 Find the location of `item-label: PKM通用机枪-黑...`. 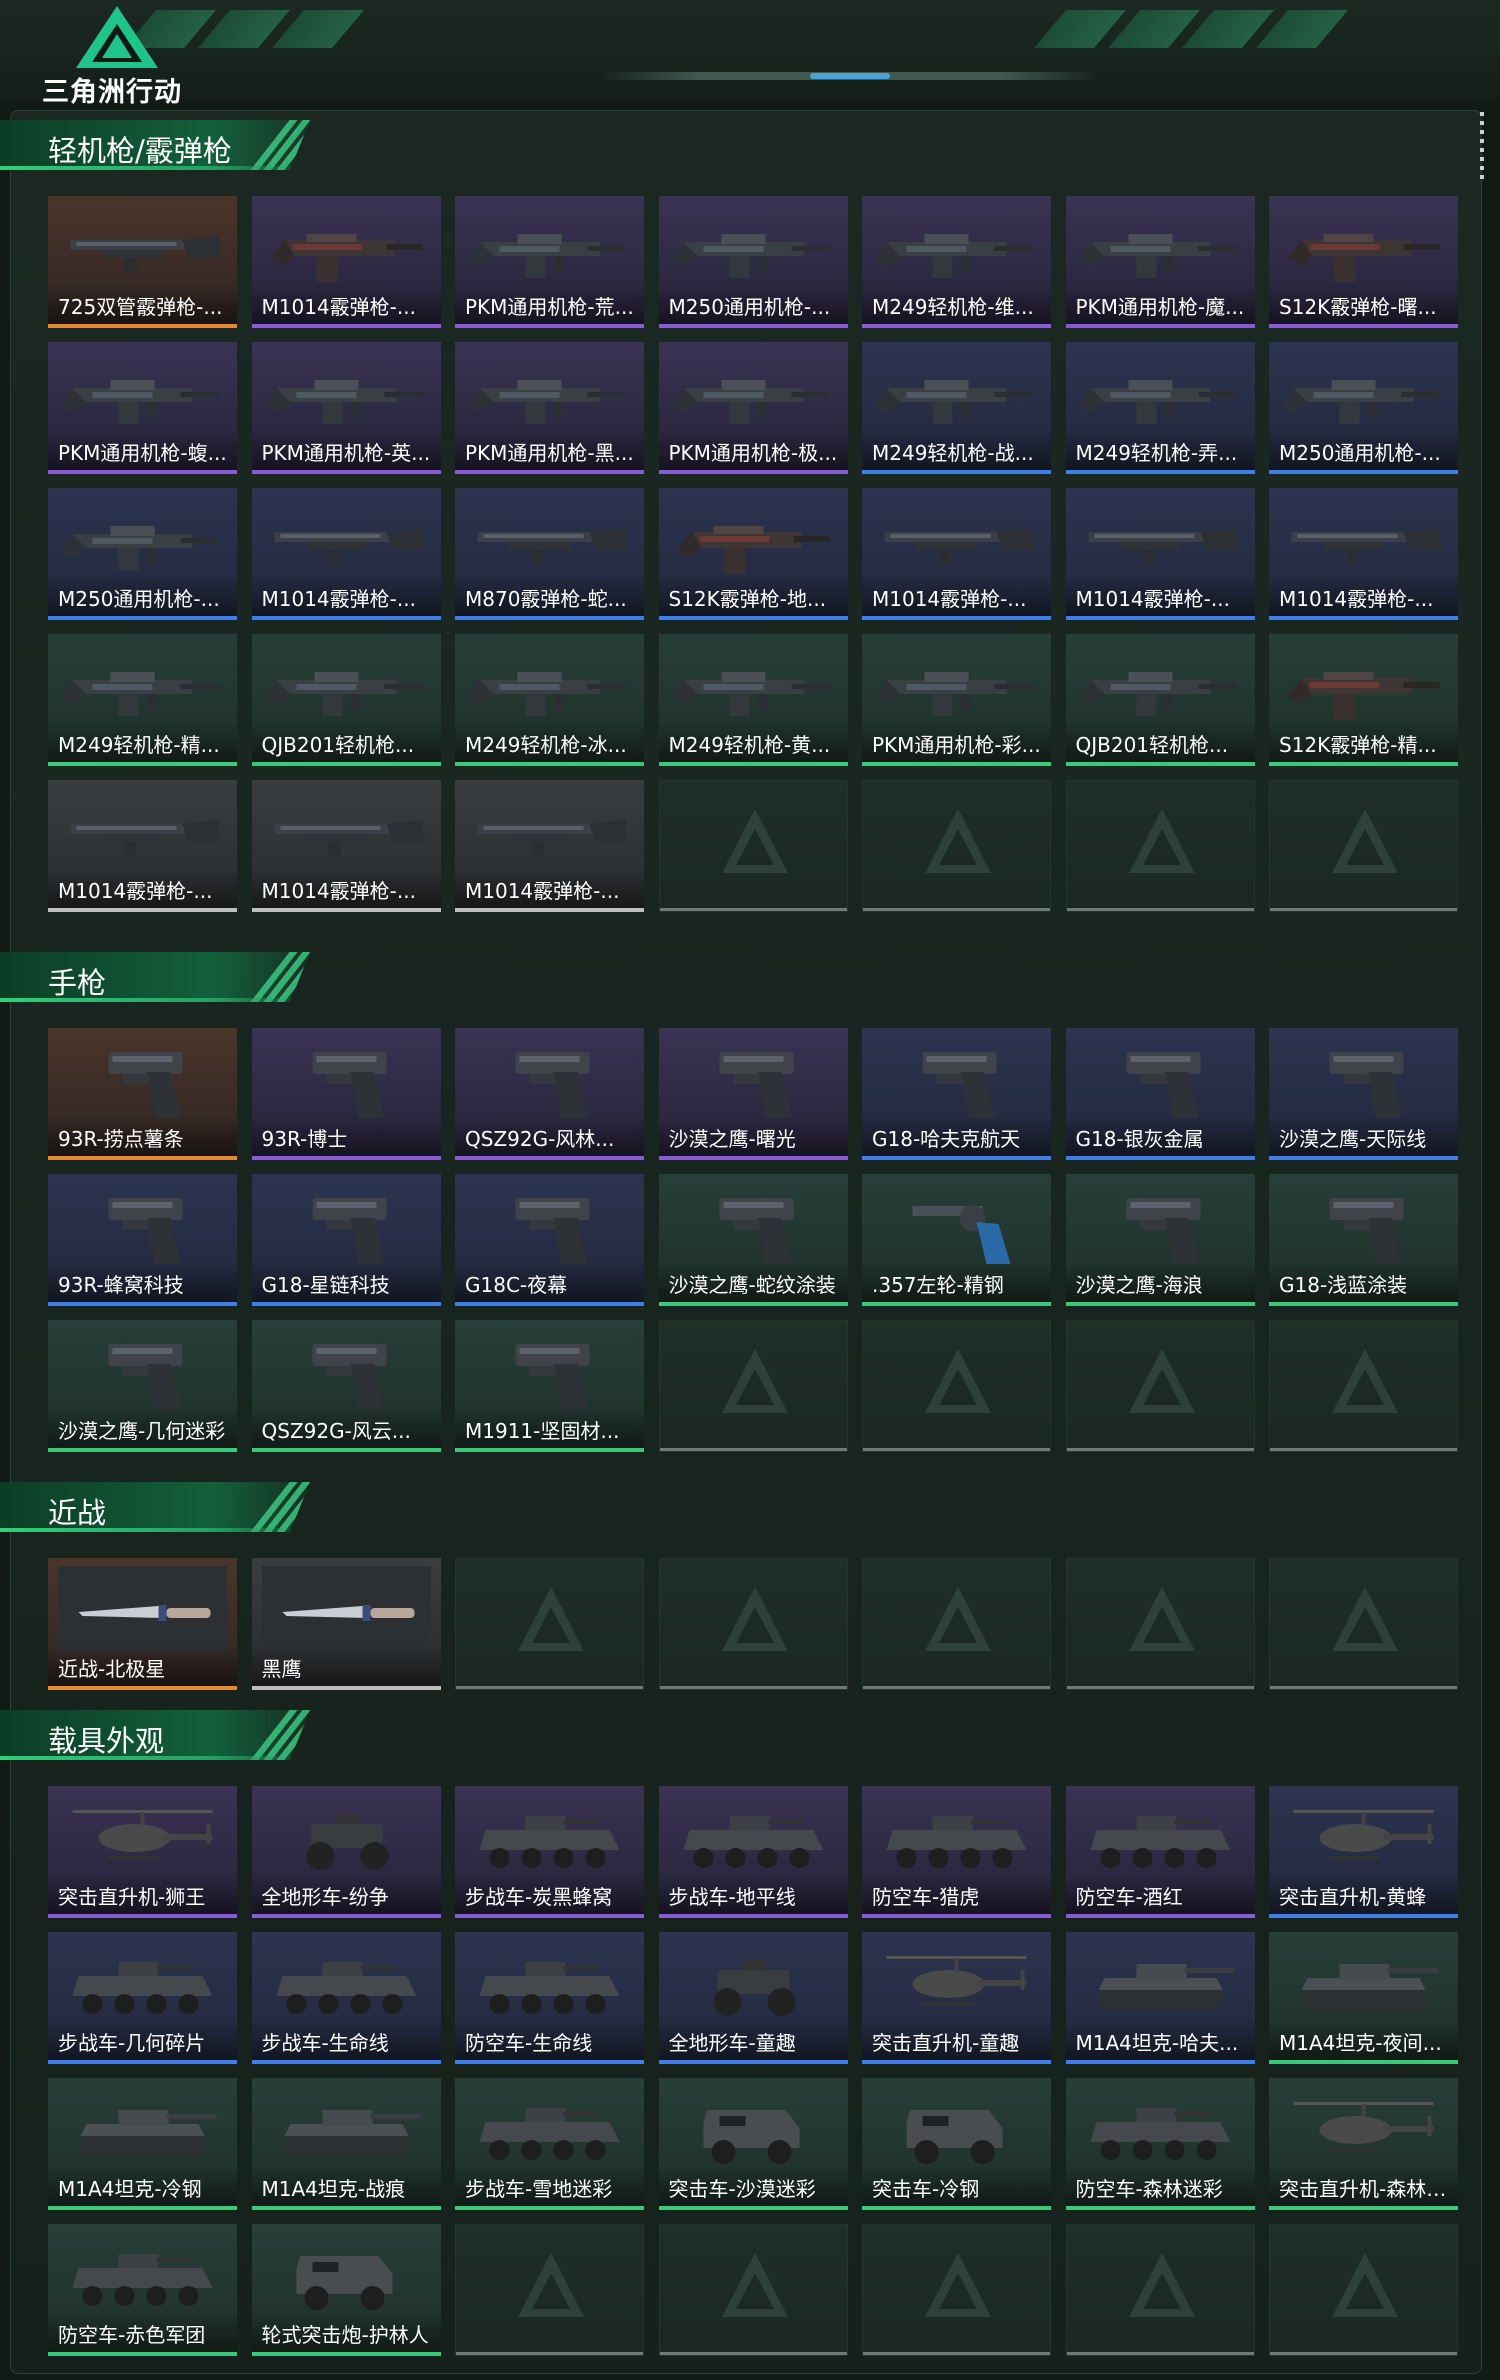

item-label: PKM通用机枪-黑... is located at coordinates (549, 453).